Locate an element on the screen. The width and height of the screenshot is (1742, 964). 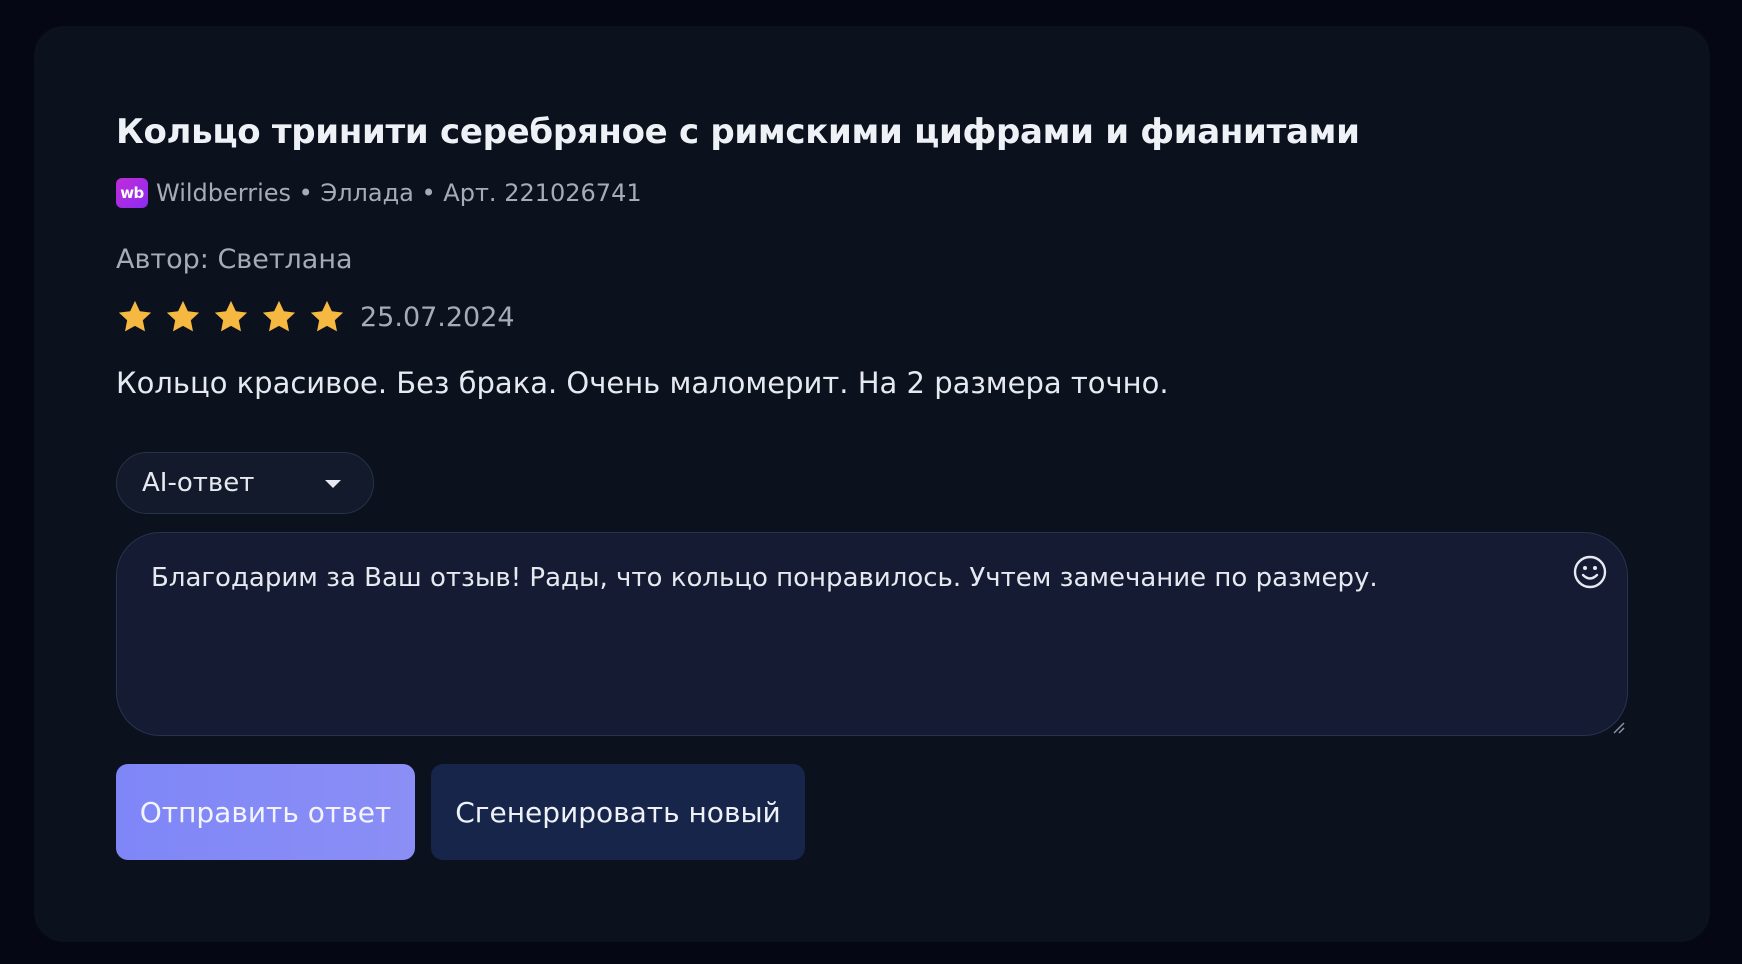
chevron-down-icon is located at coordinates (333, 484).